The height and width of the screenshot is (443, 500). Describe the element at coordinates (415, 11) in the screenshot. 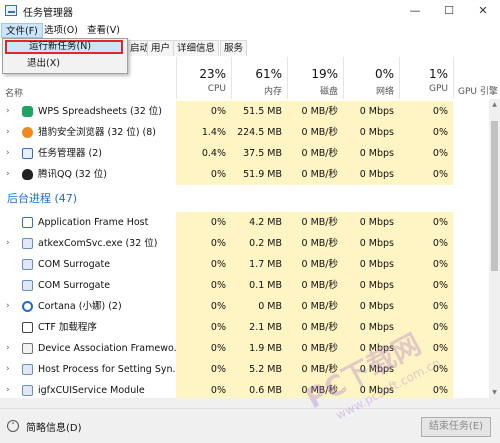

I see `minimize-button: —` at that location.